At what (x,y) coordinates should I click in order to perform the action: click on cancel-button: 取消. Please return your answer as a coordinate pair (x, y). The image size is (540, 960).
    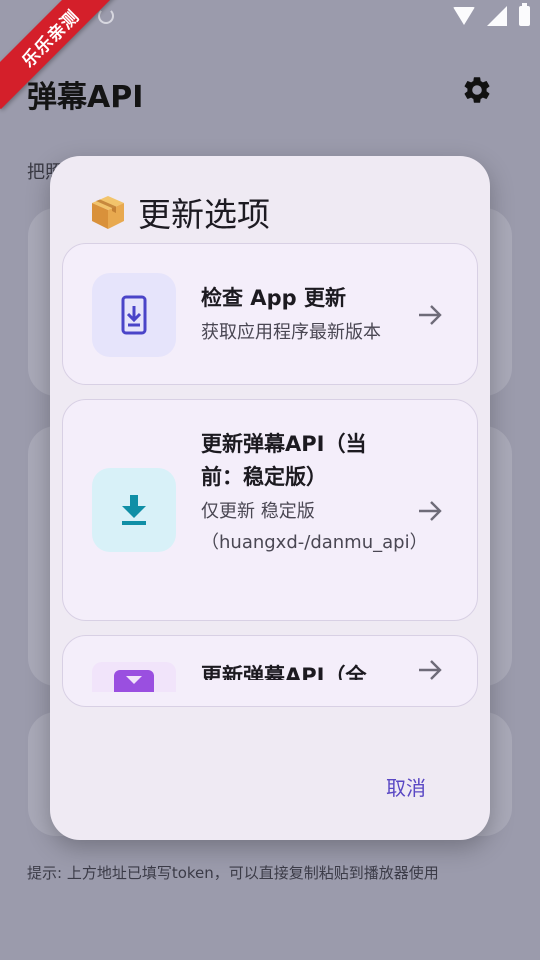
    Looking at the image, I should click on (406, 786).